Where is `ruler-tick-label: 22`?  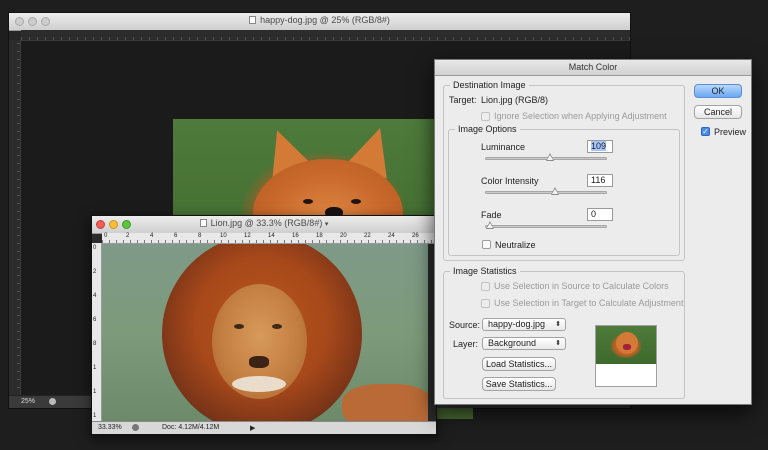
ruler-tick-label: 22 is located at coordinates (367, 236).